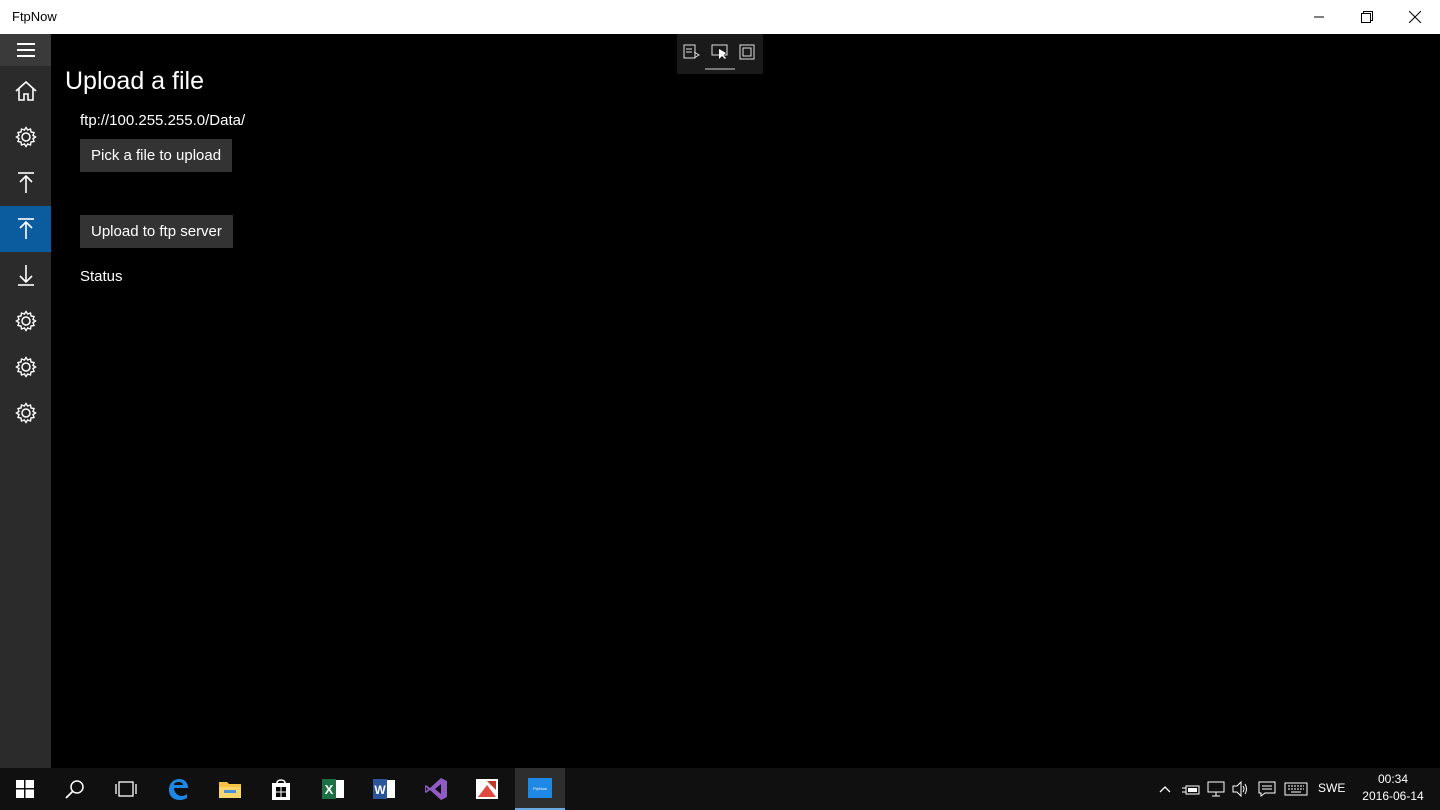  I want to click on hamburger-menu-button, so click(25, 50).